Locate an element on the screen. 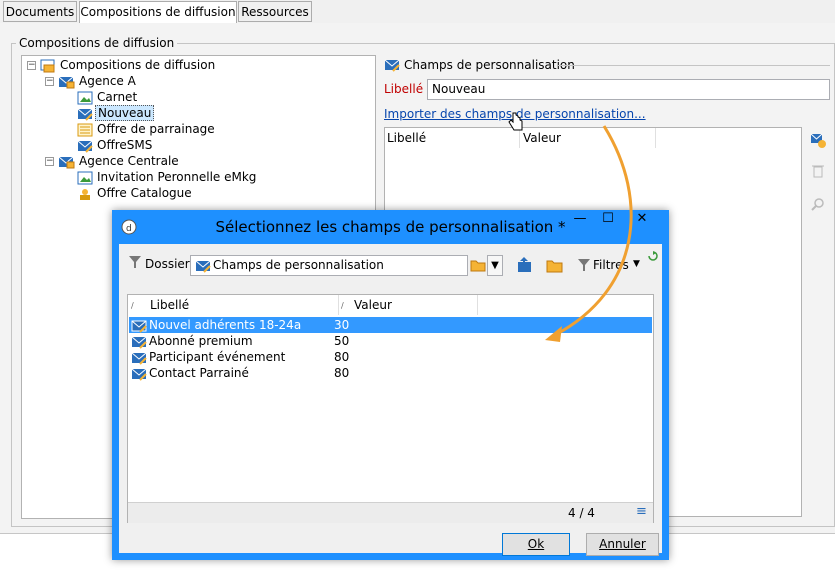 This screenshot has height=578, width=835. annotation-arrow is located at coordinates (589, 233).